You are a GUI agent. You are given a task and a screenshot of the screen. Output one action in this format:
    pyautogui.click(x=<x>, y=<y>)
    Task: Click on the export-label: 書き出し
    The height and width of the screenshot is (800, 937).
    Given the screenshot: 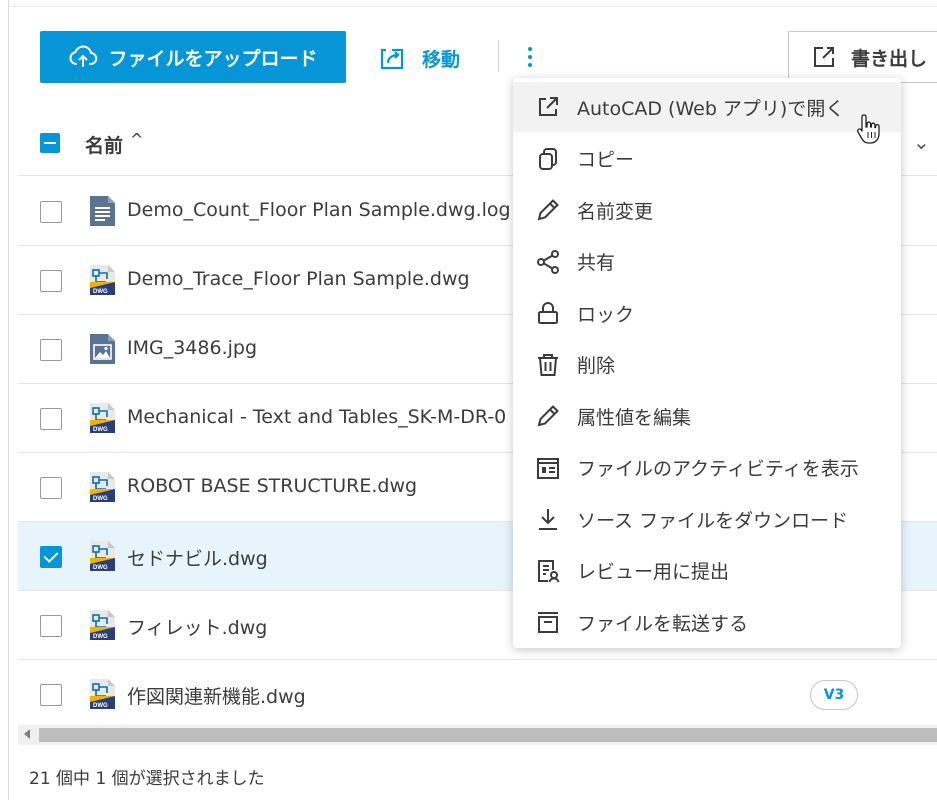 What is the action you would take?
    pyautogui.click(x=889, y=58)
    